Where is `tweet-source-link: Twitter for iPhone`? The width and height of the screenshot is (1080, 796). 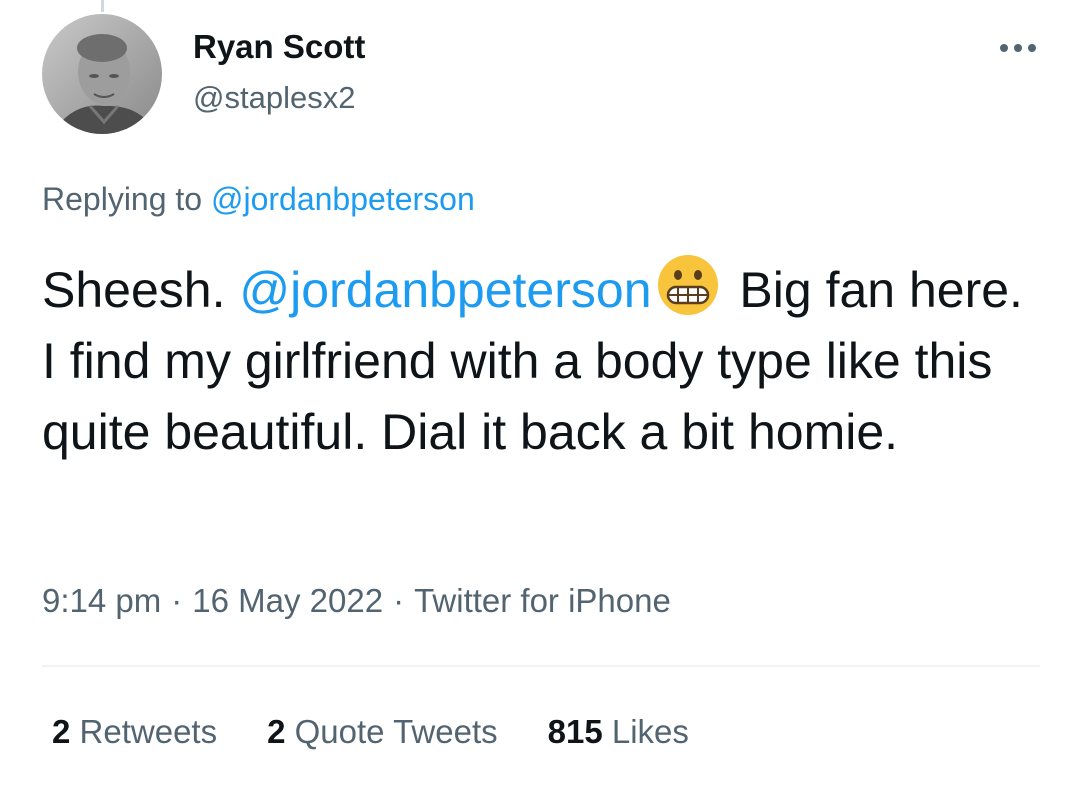 tweet-source-link: Twitter for iPhone is located at coordinates (542, 600).